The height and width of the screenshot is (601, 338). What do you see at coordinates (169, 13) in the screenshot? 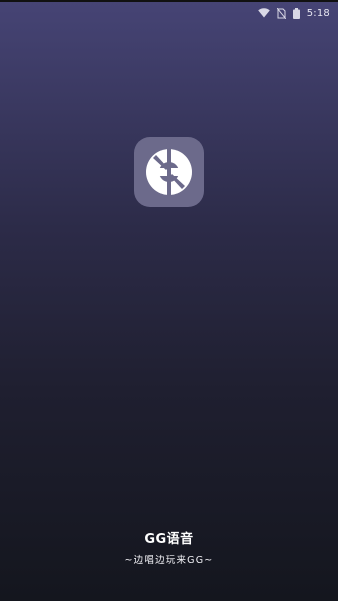
I see `status-bar: 5:18` at bounding box center [169, 13].